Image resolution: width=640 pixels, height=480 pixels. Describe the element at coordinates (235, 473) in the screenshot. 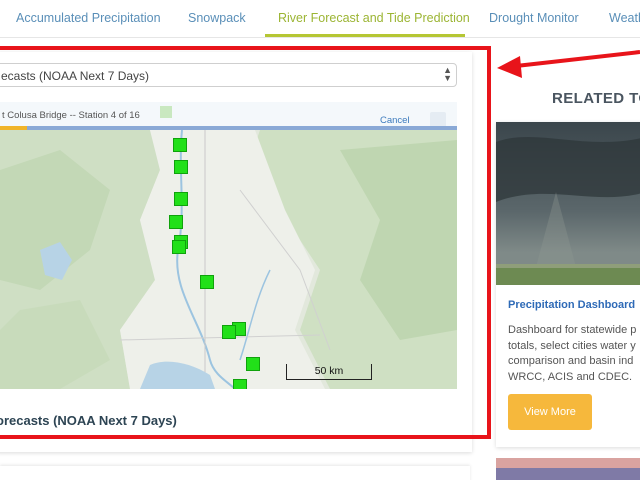

I see `next-card` at that location.